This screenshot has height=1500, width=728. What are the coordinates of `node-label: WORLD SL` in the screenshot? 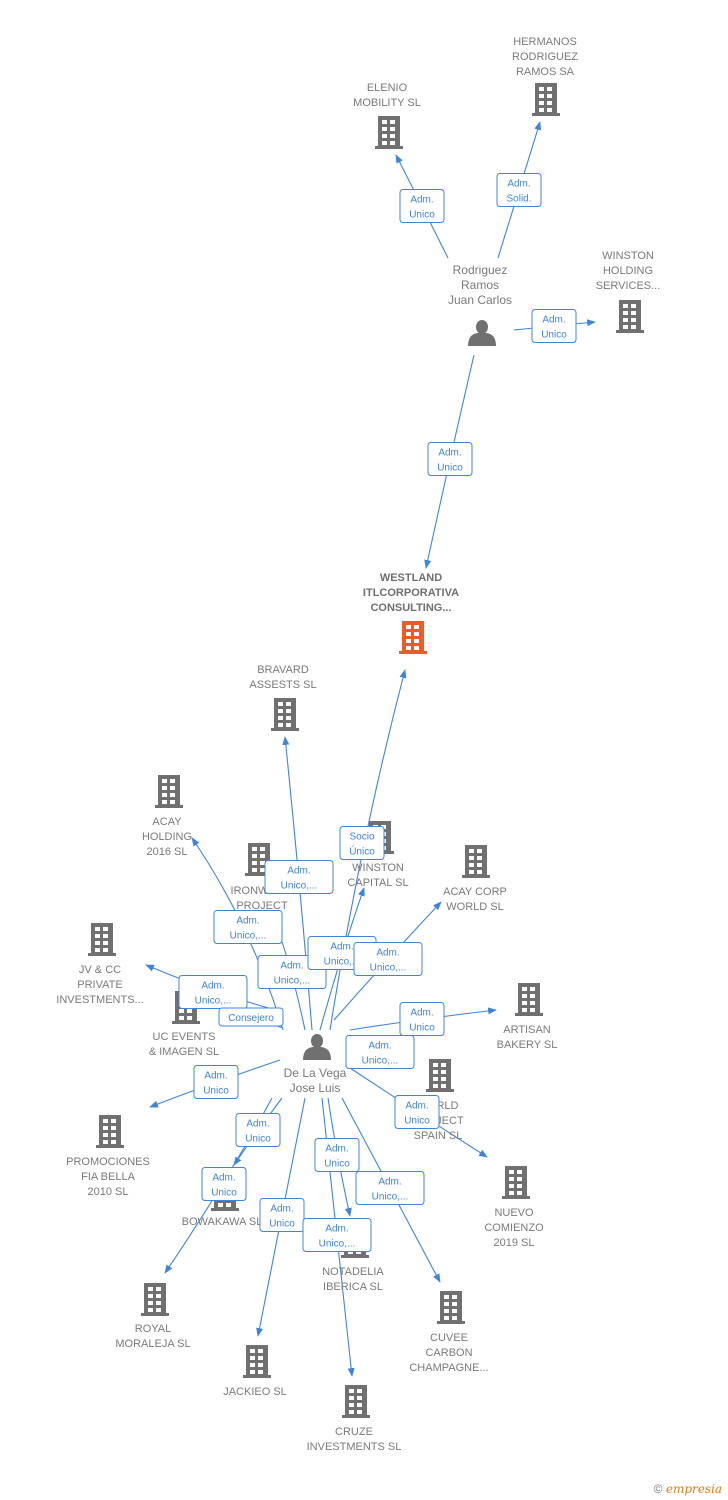 It's located at (474, 907).